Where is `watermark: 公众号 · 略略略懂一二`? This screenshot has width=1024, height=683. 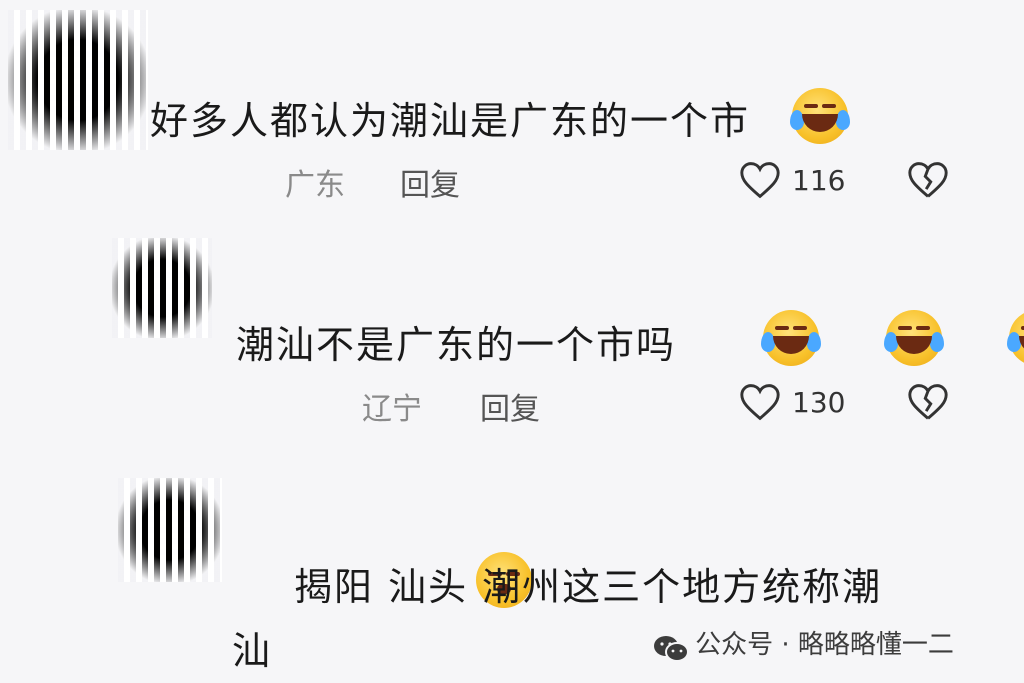 watermark: 公众号 · 略略略懂一二 is located at coordinates (803, 644).